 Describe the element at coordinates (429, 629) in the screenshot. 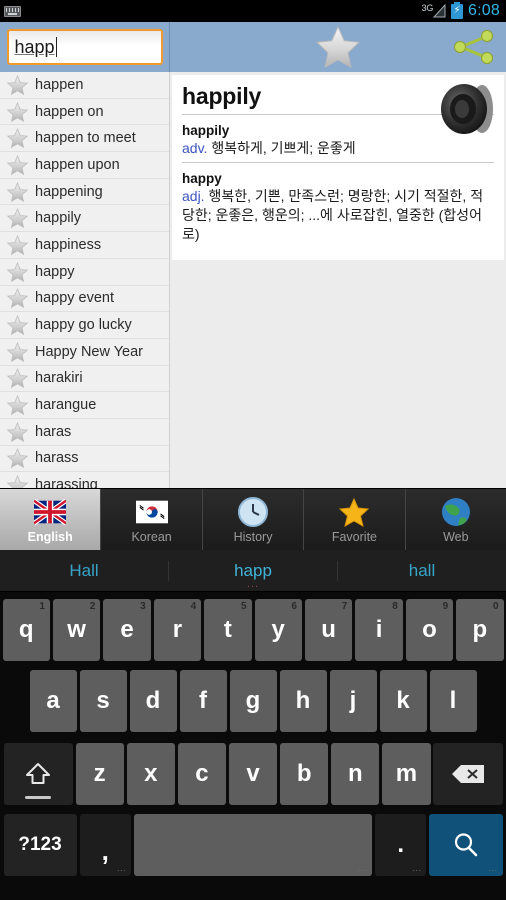

I see `key-o: 9o` at that location.